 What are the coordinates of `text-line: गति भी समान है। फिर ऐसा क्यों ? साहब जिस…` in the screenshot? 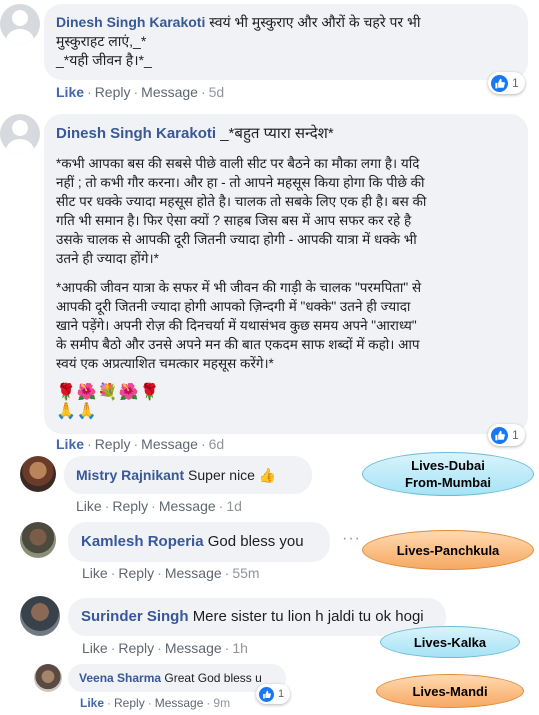 It's located at (234, 220).